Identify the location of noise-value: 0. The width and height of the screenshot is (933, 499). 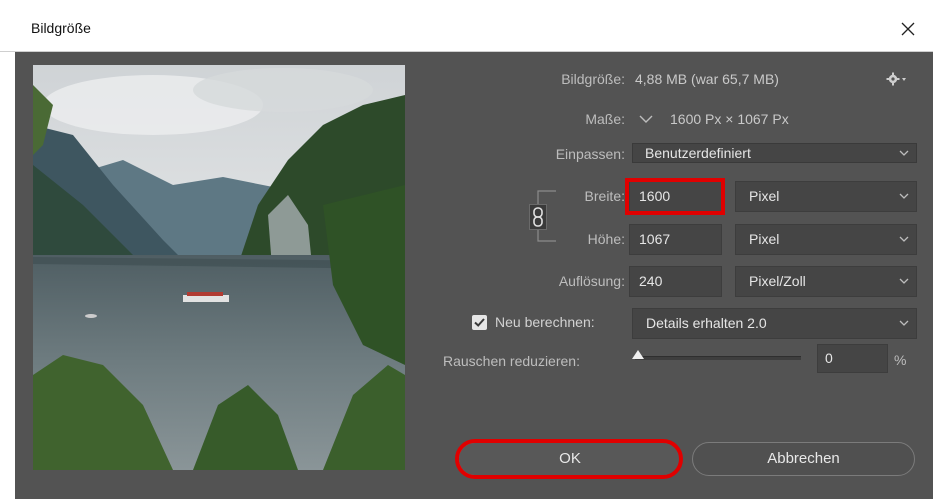
(829, 358).